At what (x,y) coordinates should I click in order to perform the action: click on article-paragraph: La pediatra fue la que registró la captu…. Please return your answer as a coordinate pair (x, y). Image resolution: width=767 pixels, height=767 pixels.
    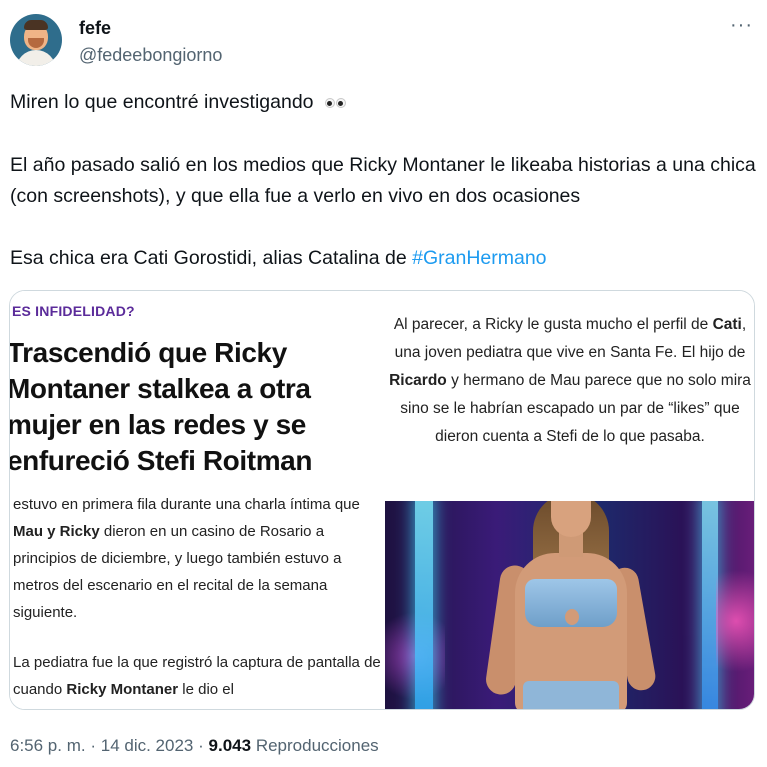
    Looking at the image, I should click on (197, 676).